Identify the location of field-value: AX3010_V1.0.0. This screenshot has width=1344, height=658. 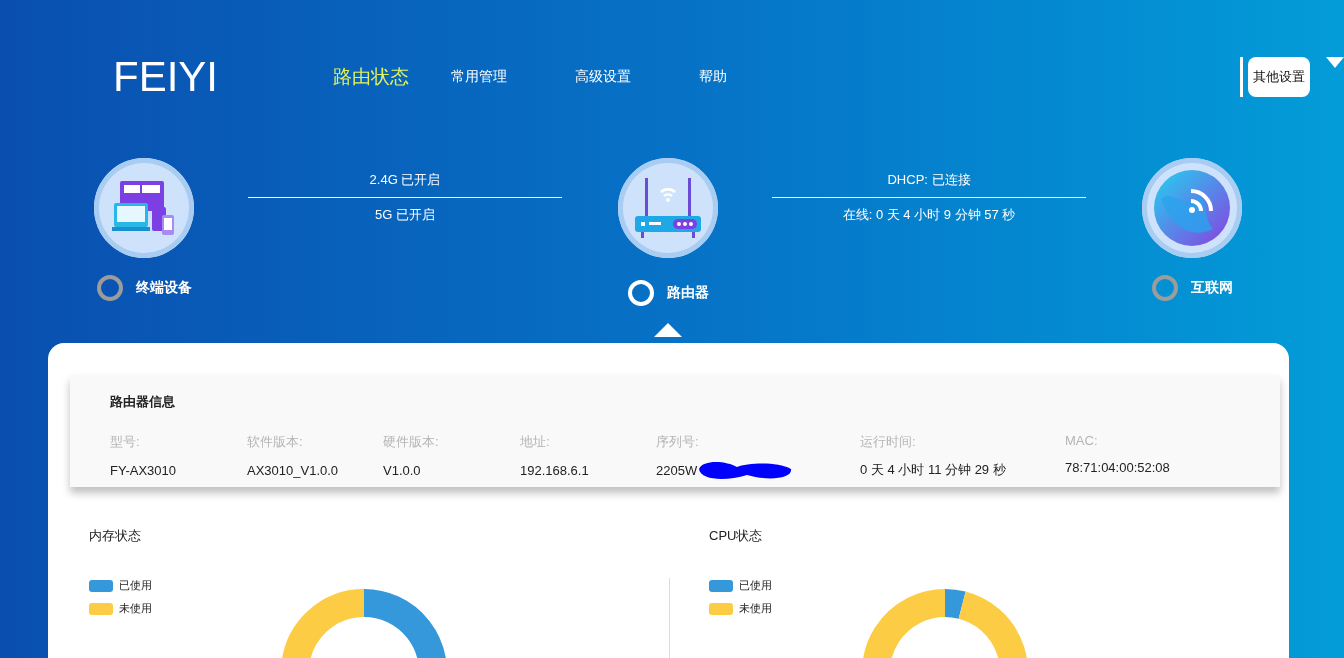
(293, 470).